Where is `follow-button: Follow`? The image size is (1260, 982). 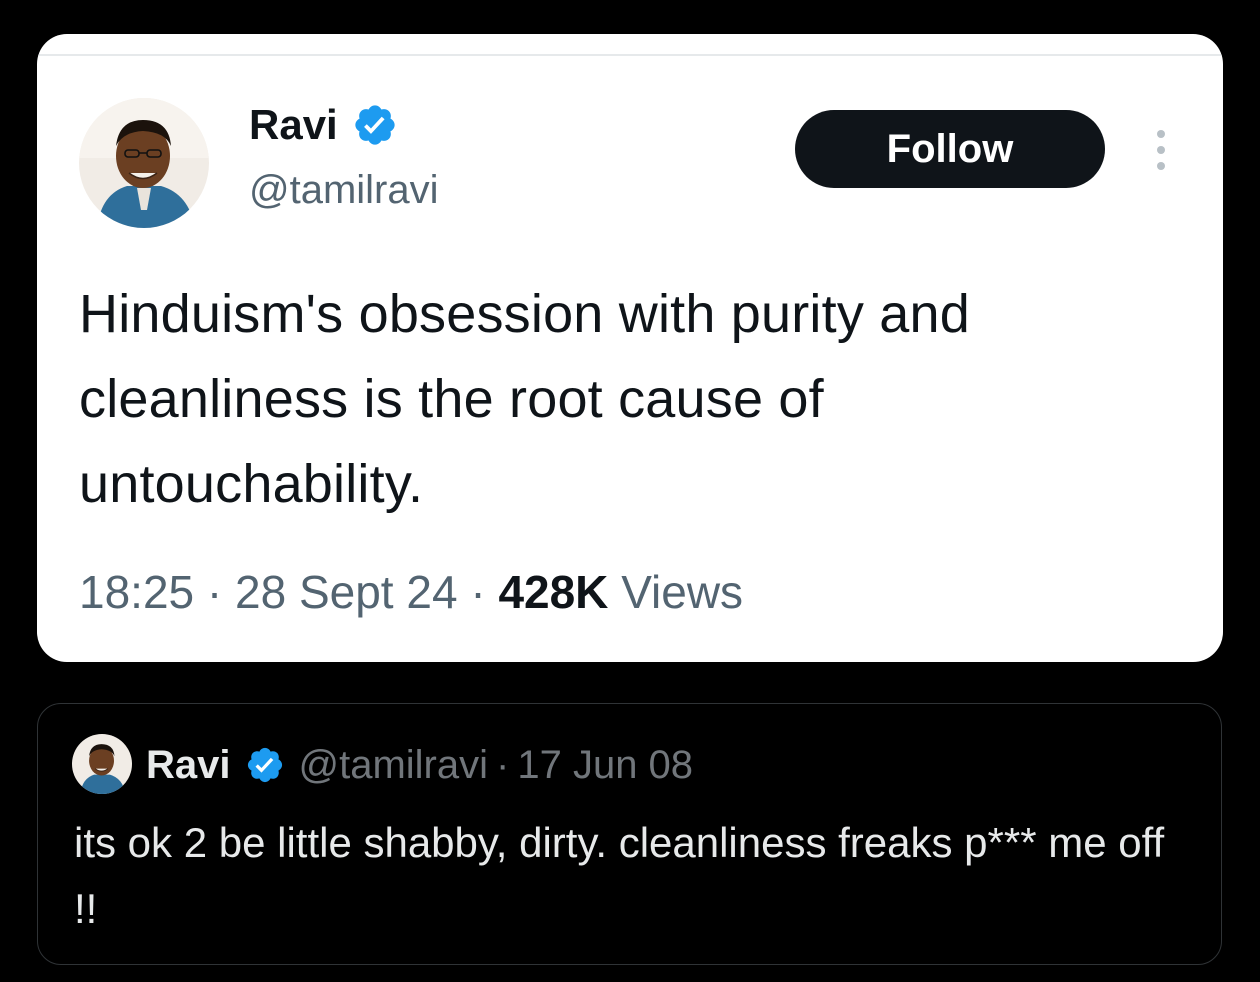
follow-button: Follow is located at coordinates (950, 149).